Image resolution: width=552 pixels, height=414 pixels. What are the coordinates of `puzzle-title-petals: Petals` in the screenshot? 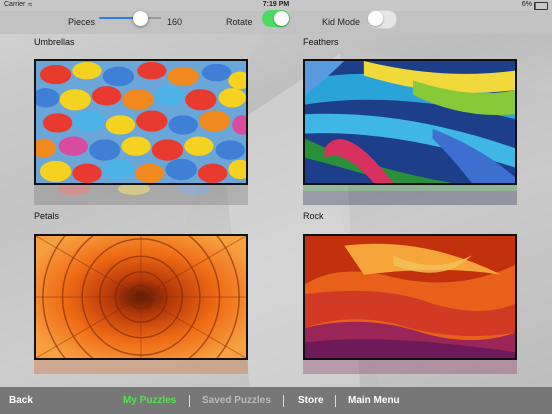 It's located at (47, 216).